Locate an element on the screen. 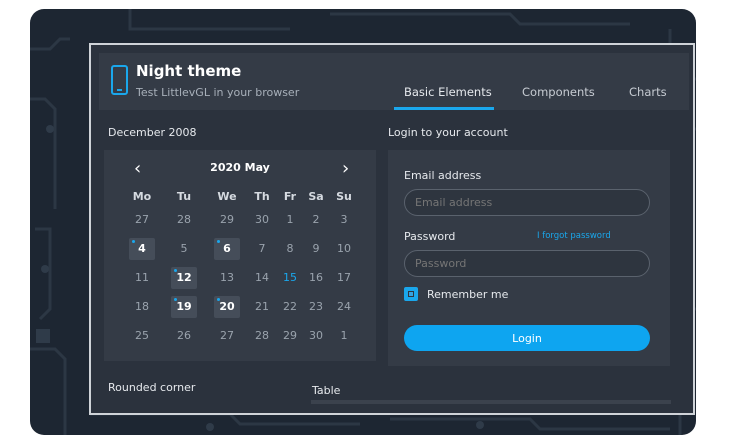 The width and height of the screenshot is (740, 444). calendar-day: 5 is located at coordinates (184, 249).